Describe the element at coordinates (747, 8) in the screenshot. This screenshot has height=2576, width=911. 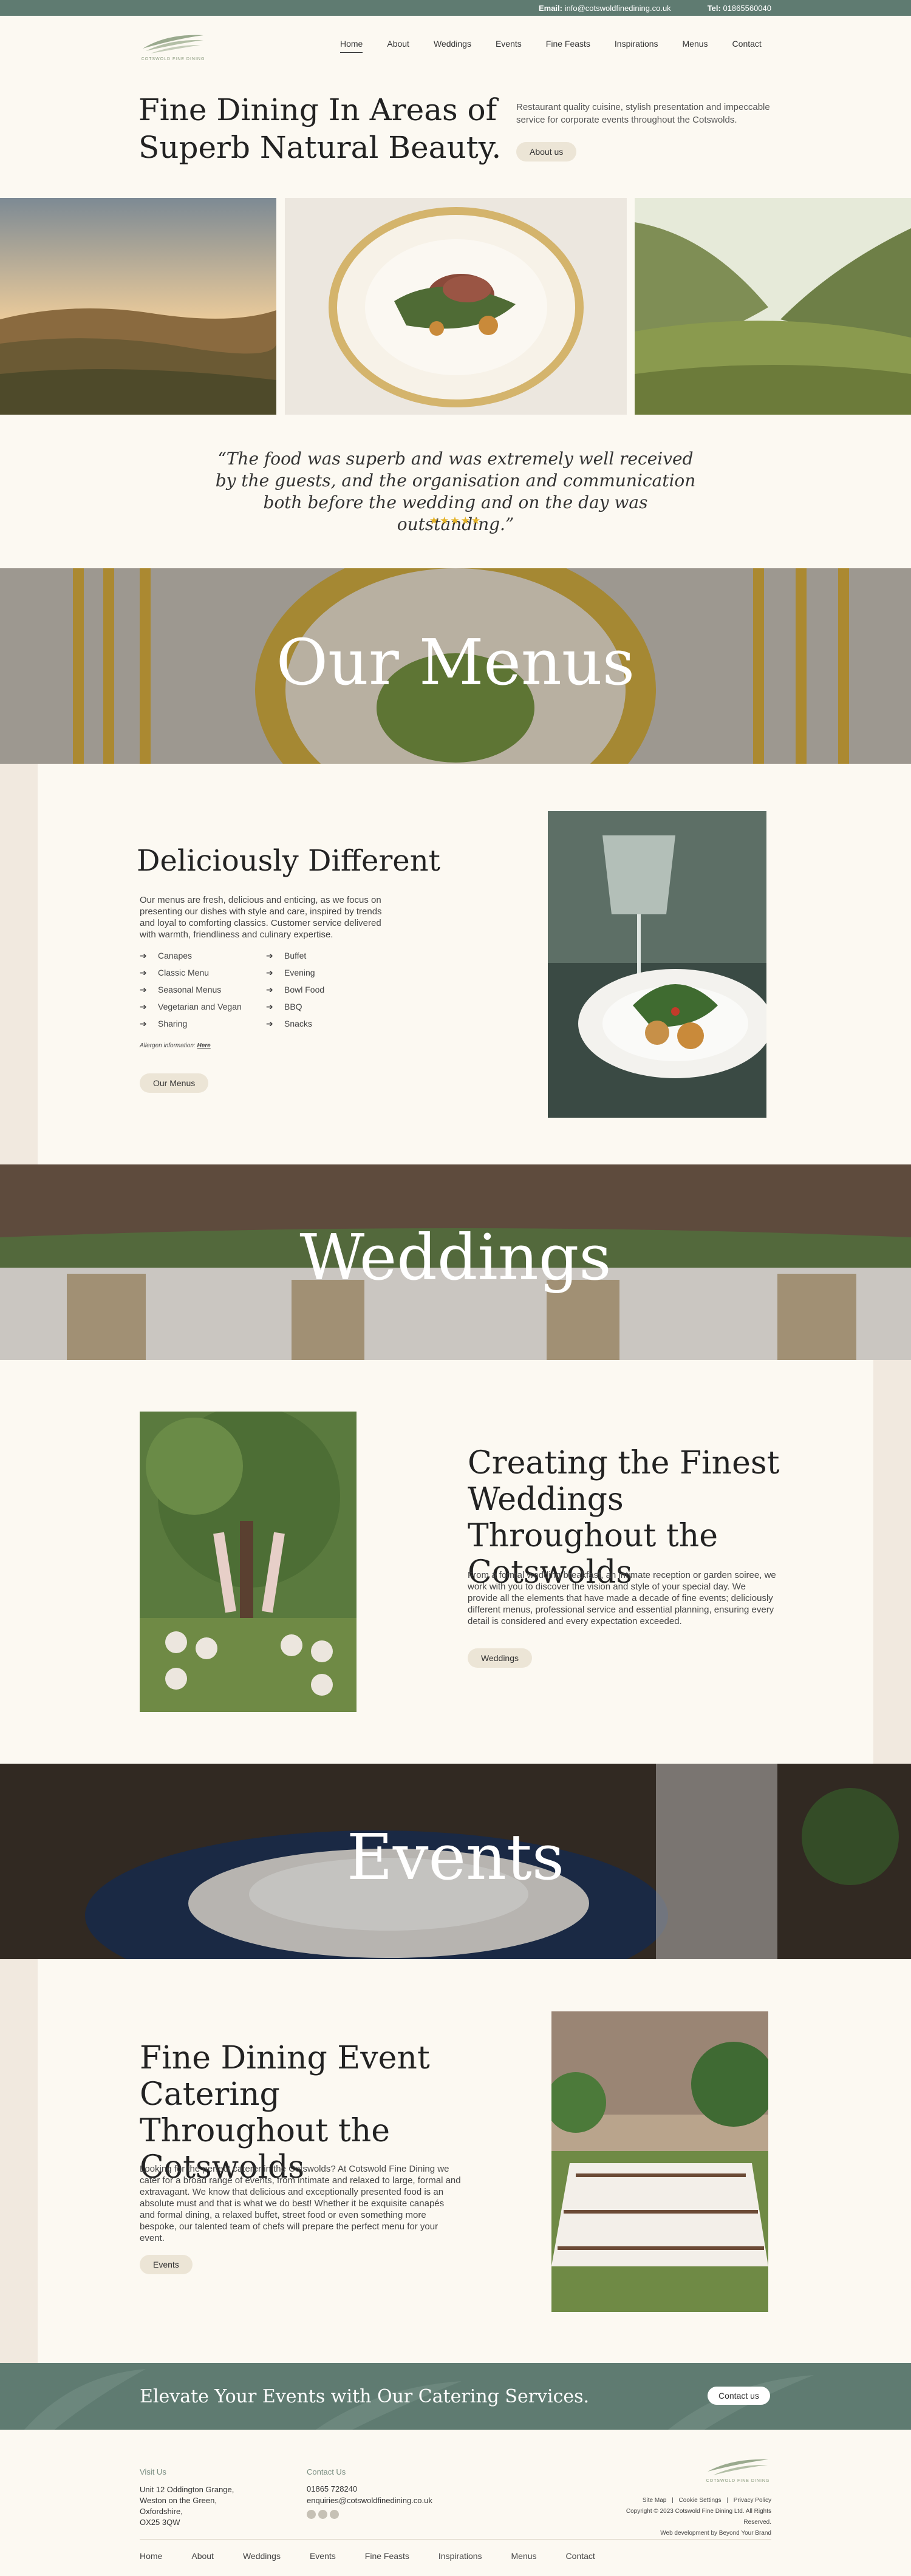
I see `tel-link: 01865560040` at that location.